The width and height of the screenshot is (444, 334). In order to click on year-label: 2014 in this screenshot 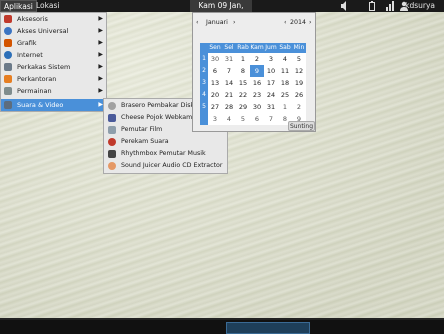, I will do `click(298, 22)`.